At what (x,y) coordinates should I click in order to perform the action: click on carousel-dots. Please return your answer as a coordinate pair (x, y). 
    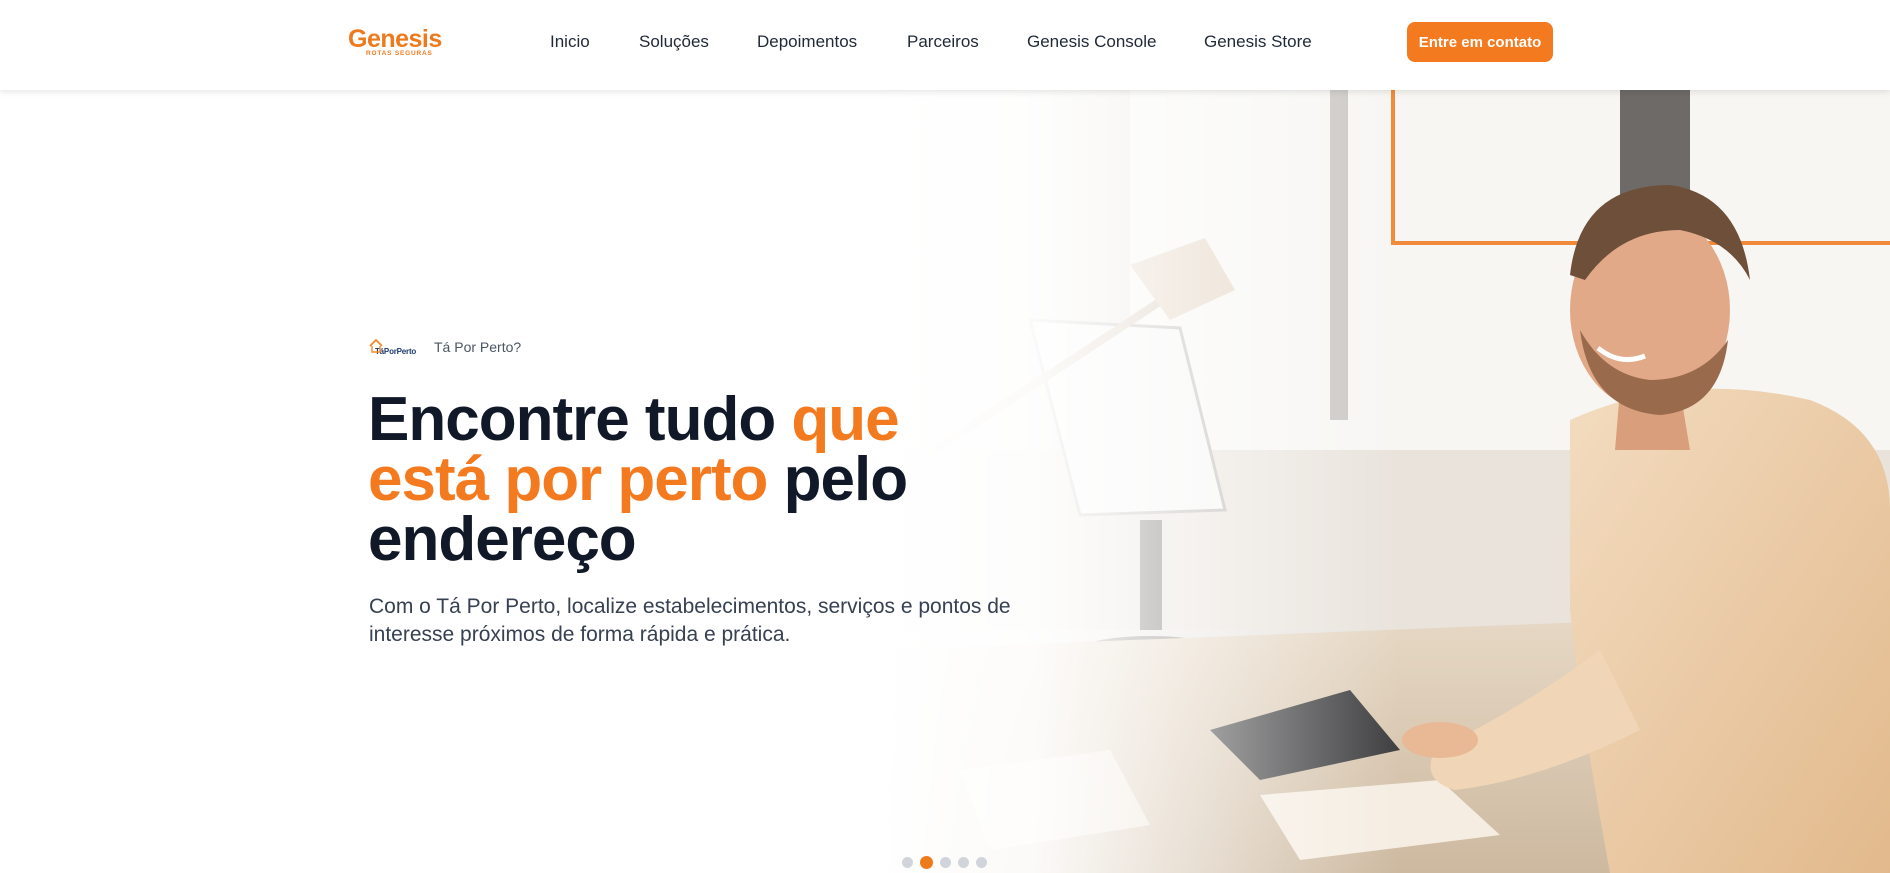
    Looking at the image, I should click on (944, 862).